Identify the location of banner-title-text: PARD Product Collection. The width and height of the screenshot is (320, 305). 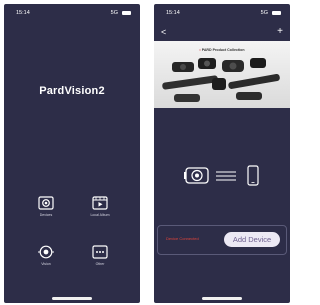
(223, 50).